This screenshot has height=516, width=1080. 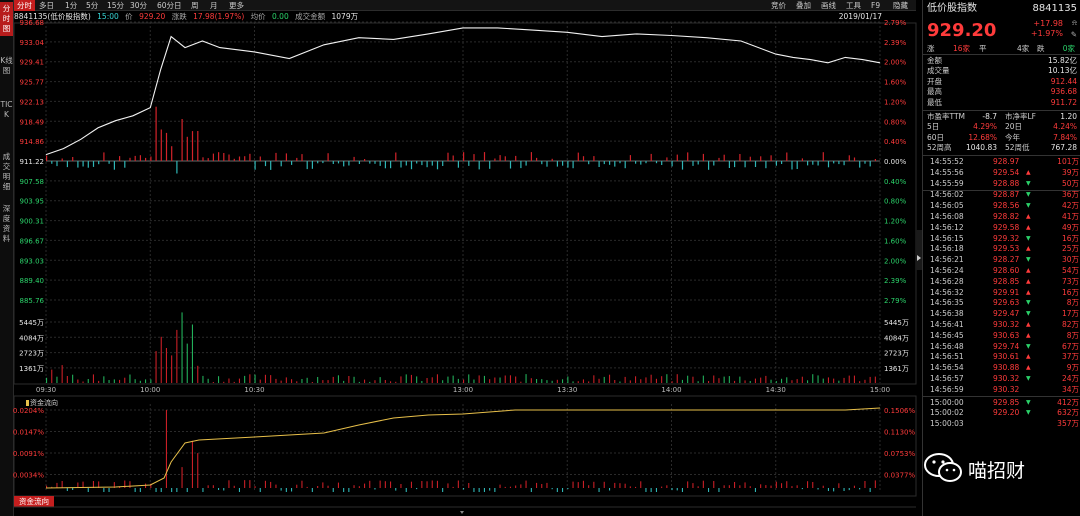 I want to click on pct-tick-right: 0.80%, so click(x=895, y=202).